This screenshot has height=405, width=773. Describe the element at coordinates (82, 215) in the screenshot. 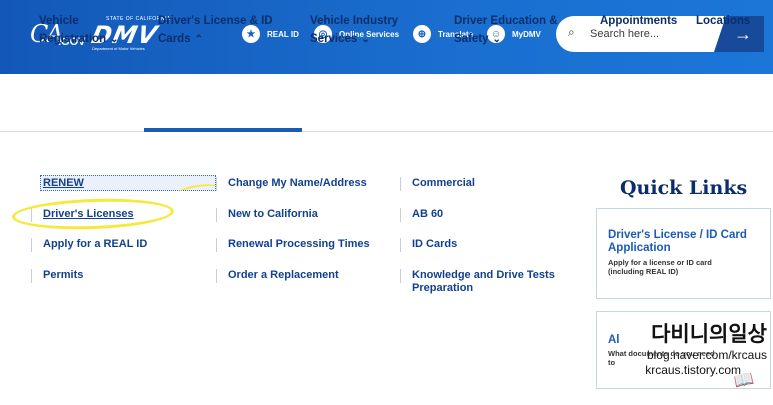

I see `drivers-licenses-link: Driver's Licenses` at that location.